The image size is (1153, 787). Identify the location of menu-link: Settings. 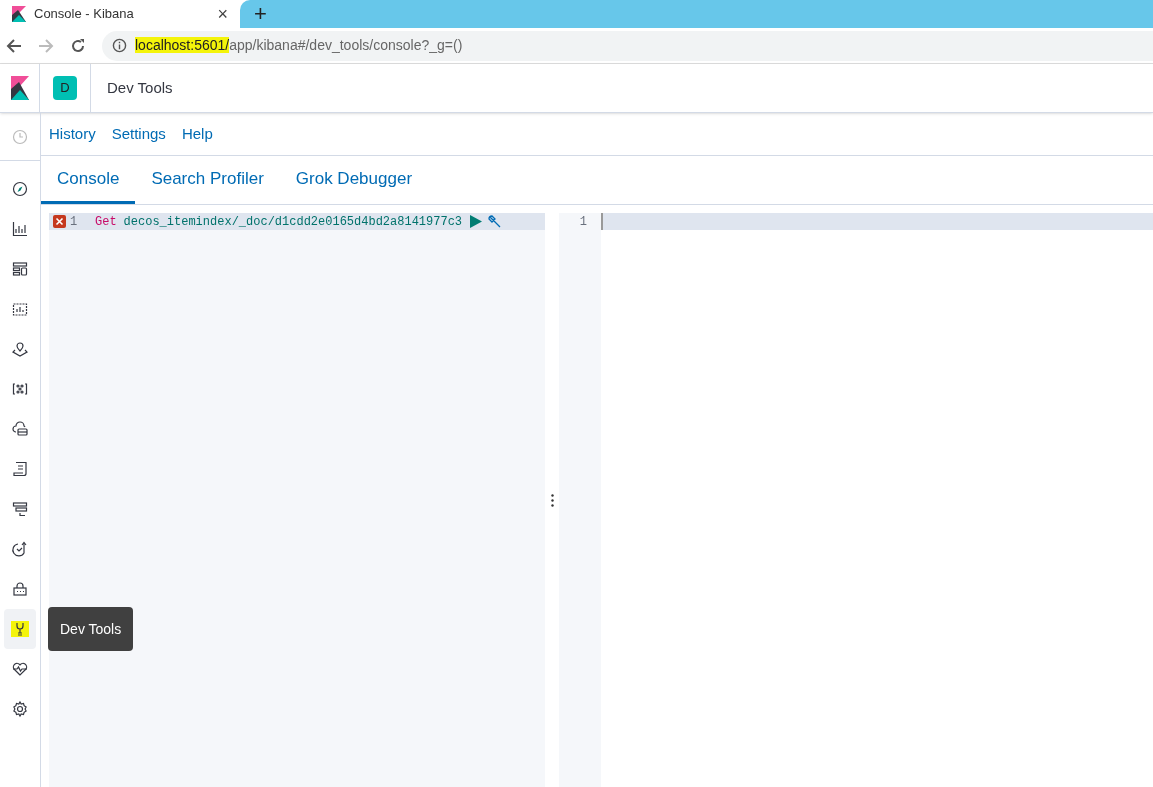
(138, 134).